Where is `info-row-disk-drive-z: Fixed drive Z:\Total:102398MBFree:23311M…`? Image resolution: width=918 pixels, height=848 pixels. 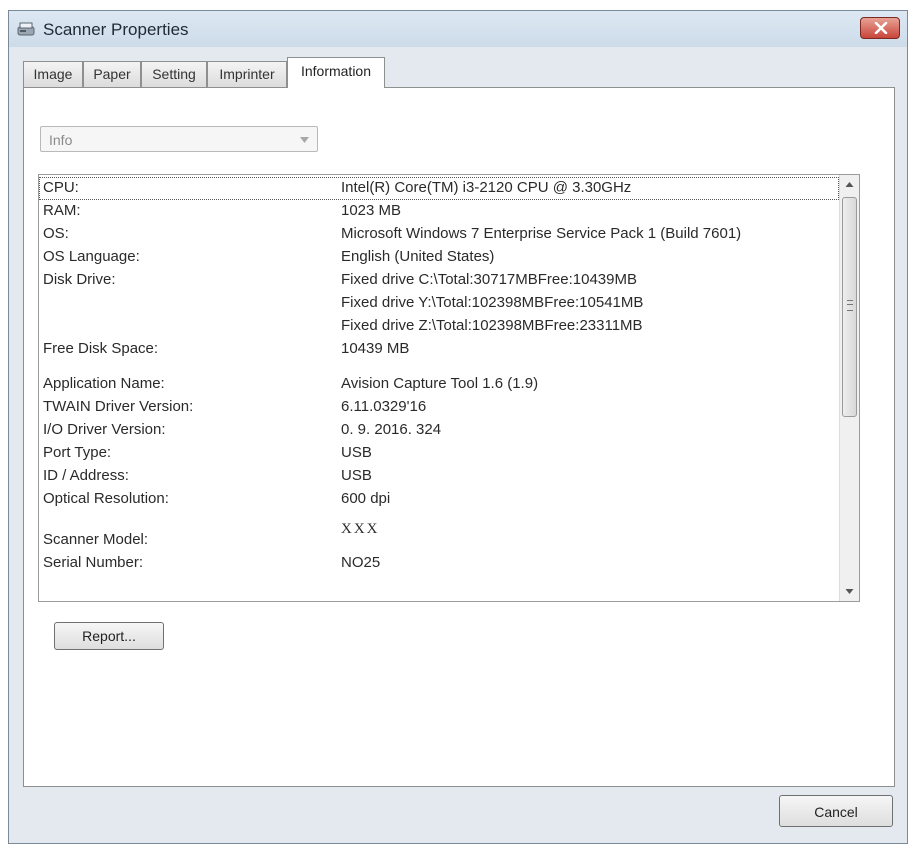
info-row-disk-drive-z: Fixed drive Z:\Total:102398MBFree:23311M… is located at coordinates (439, 326).